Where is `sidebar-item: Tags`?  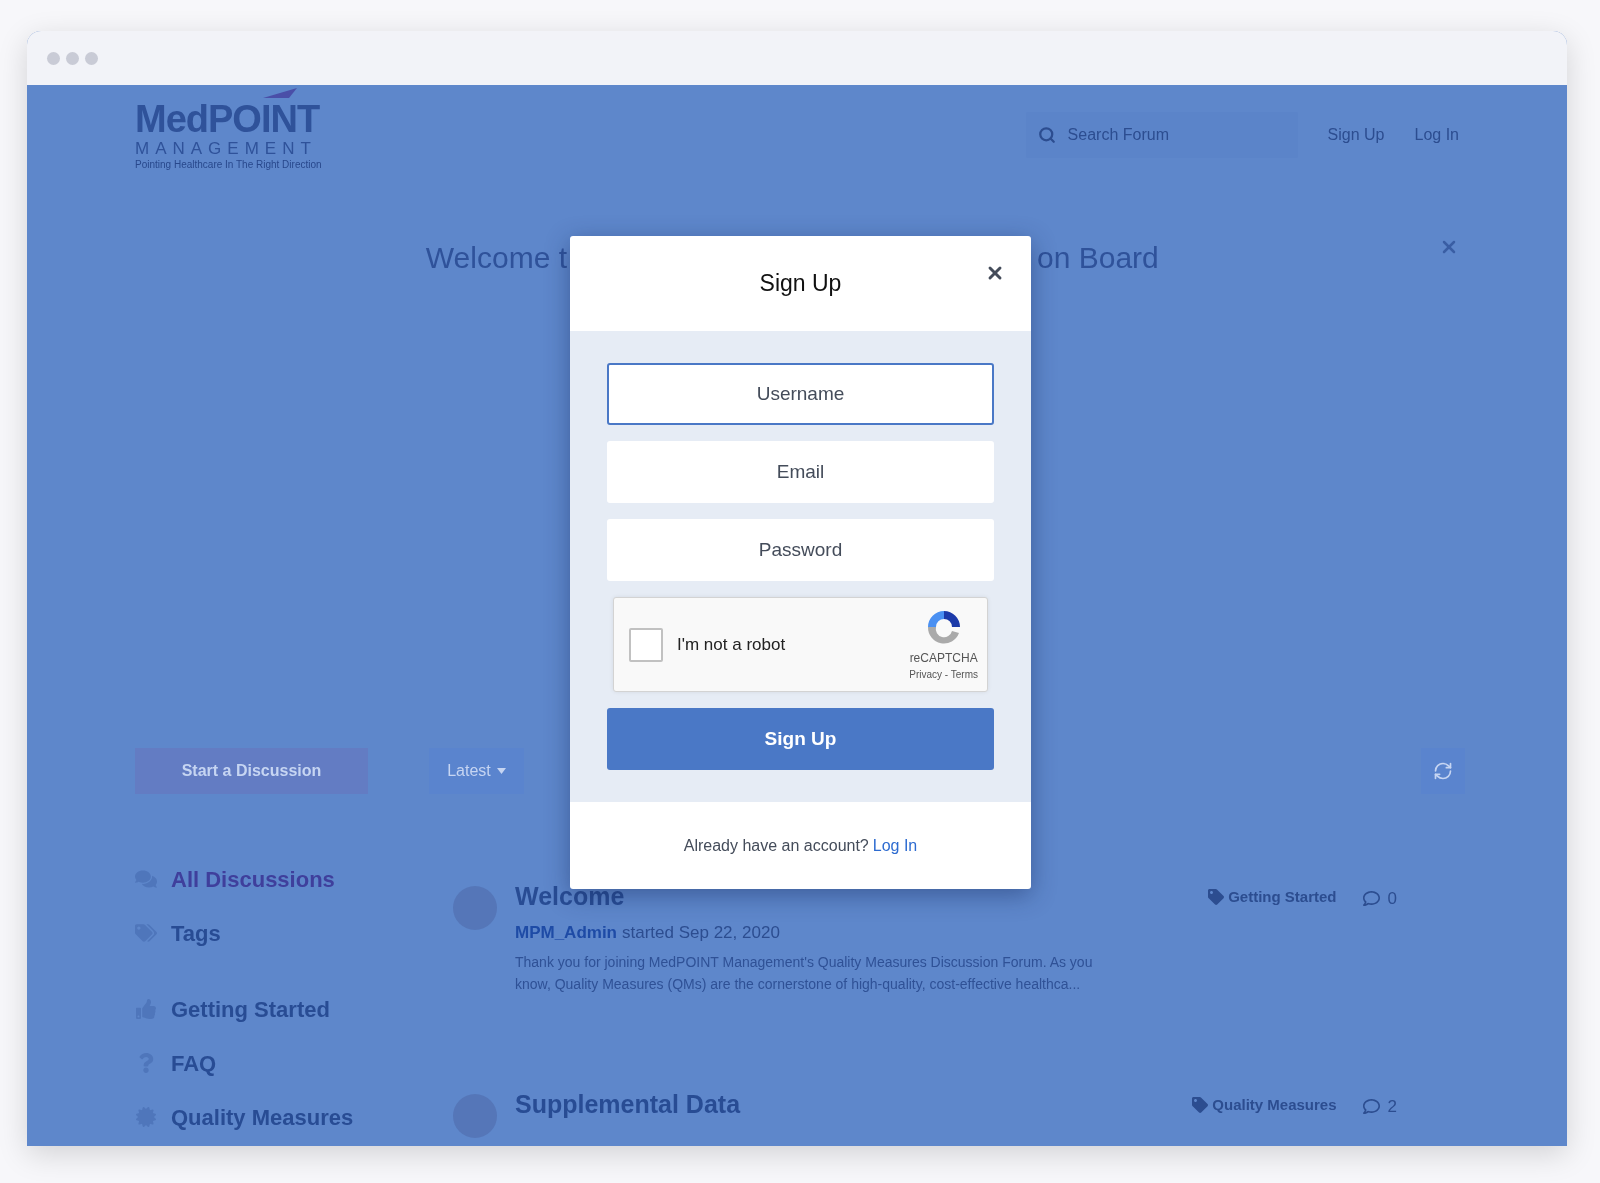
sidebar-item: Tags is located at coordinates (196, 933).